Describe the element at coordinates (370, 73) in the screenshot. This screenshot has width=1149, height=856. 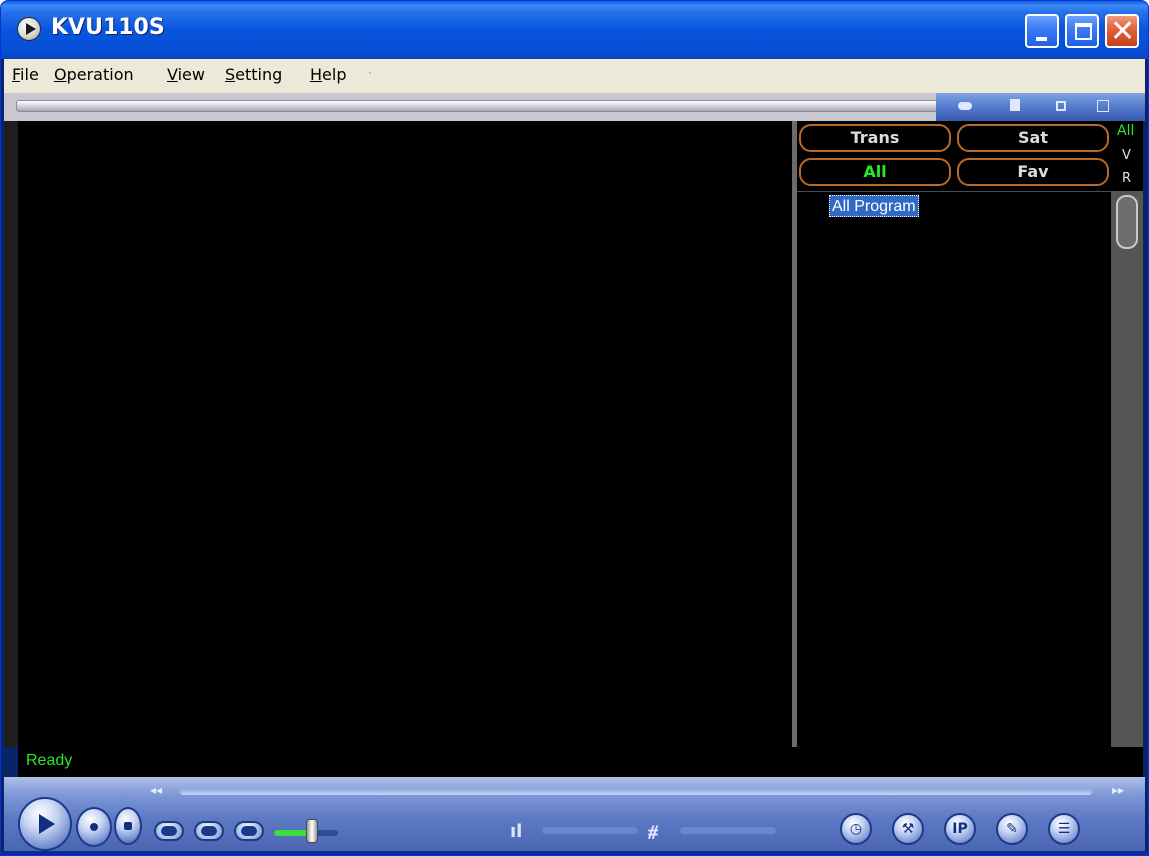
I see `menu-grip: ·` at that location.